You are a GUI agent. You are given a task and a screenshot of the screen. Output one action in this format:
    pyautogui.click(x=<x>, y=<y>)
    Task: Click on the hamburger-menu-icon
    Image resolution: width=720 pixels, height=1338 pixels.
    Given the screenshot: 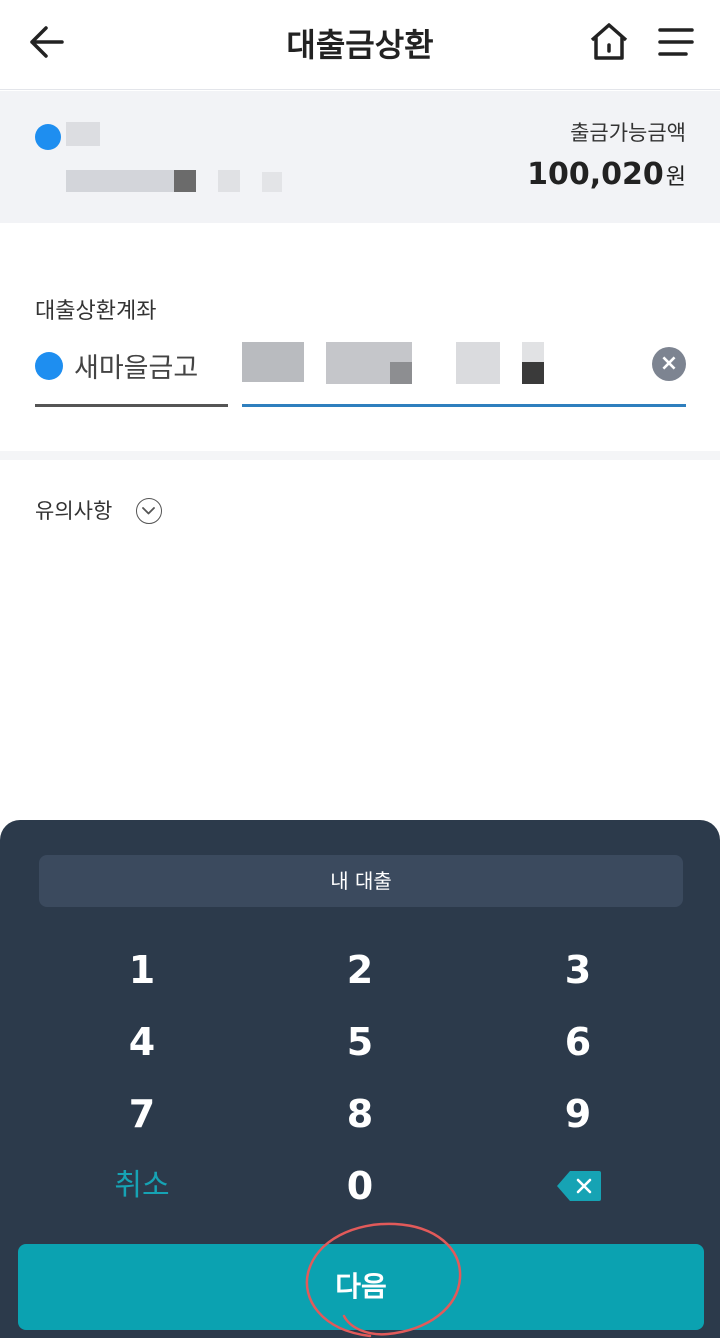 What is the action you would take?
    pyautogui.click(x=676, y=42)
    